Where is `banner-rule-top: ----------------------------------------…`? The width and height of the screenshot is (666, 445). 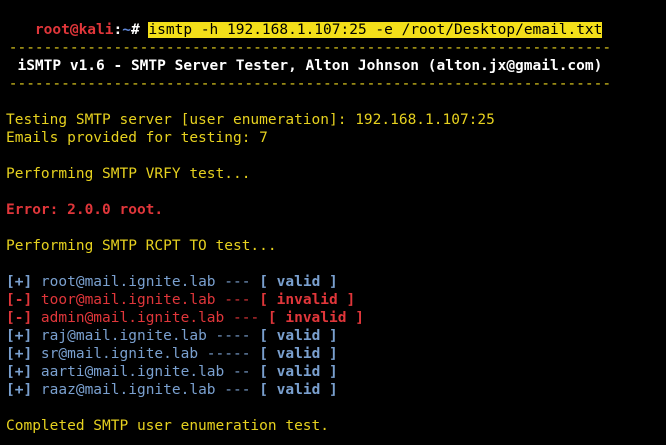
banner-rule-top: ----------------------------------------… is located at coordinates (306, 48).